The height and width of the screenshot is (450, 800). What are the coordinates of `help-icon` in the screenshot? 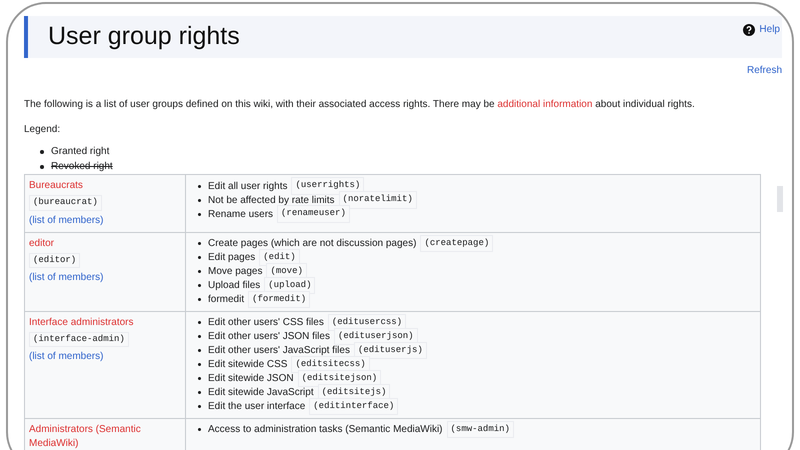 It's located at (749, 30).